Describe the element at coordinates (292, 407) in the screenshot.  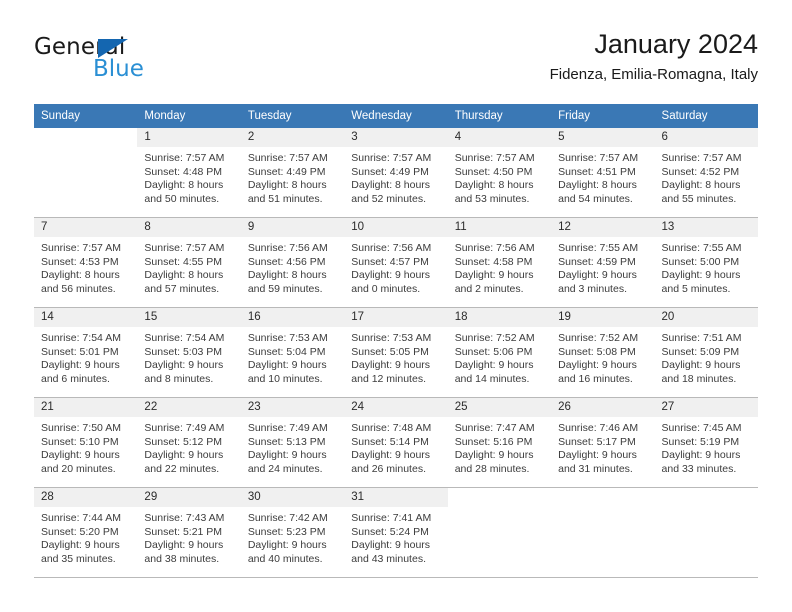
I see `day-number: 23` at that location.